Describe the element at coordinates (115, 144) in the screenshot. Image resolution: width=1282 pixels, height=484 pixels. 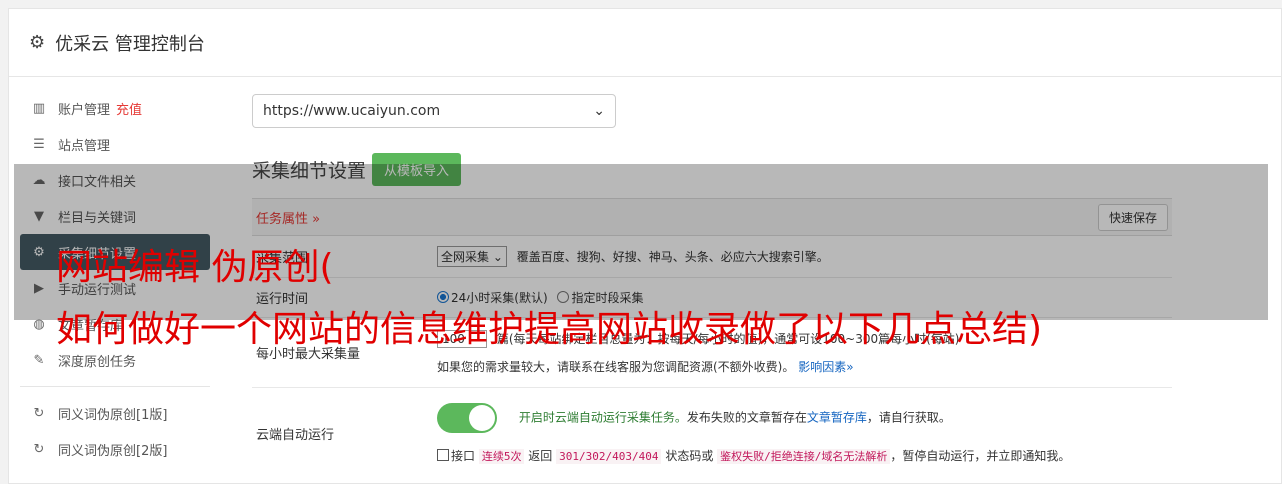
I see `sidebar-item-sites: ☰ 站点管理` at that location.